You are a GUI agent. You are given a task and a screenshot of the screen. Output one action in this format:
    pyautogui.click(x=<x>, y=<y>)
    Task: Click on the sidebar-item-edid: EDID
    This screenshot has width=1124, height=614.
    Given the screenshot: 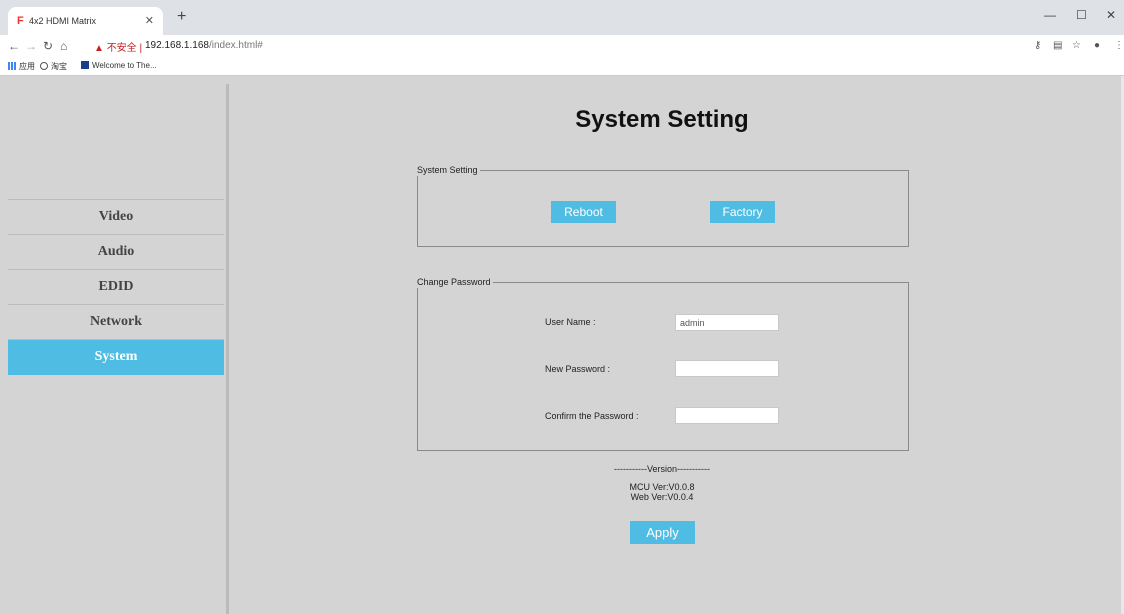 What is the action you would take?
    pyautogui.click(x=116, y=286)
    